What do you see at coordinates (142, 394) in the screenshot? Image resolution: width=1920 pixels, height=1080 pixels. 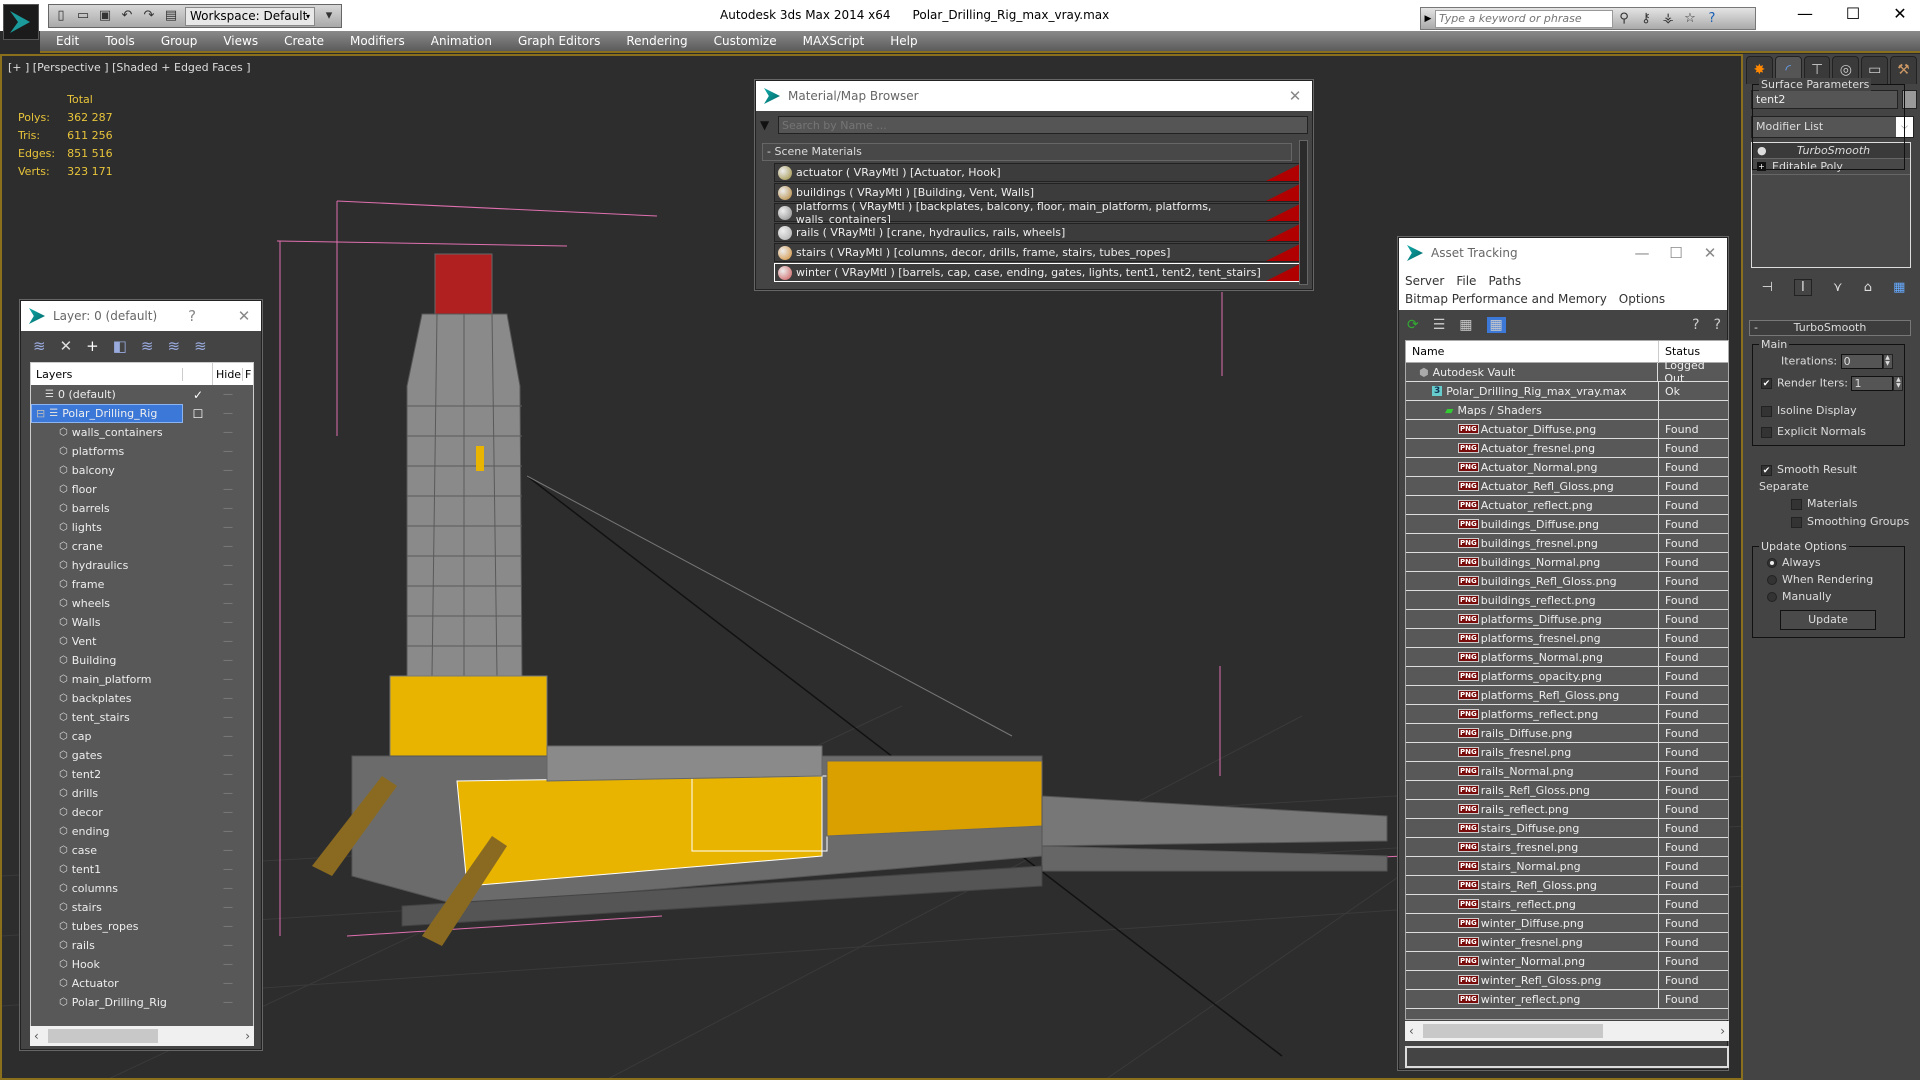 I see `layer-row: ☰ 0 (default) ✓ —` at bounding box center [142, 394].